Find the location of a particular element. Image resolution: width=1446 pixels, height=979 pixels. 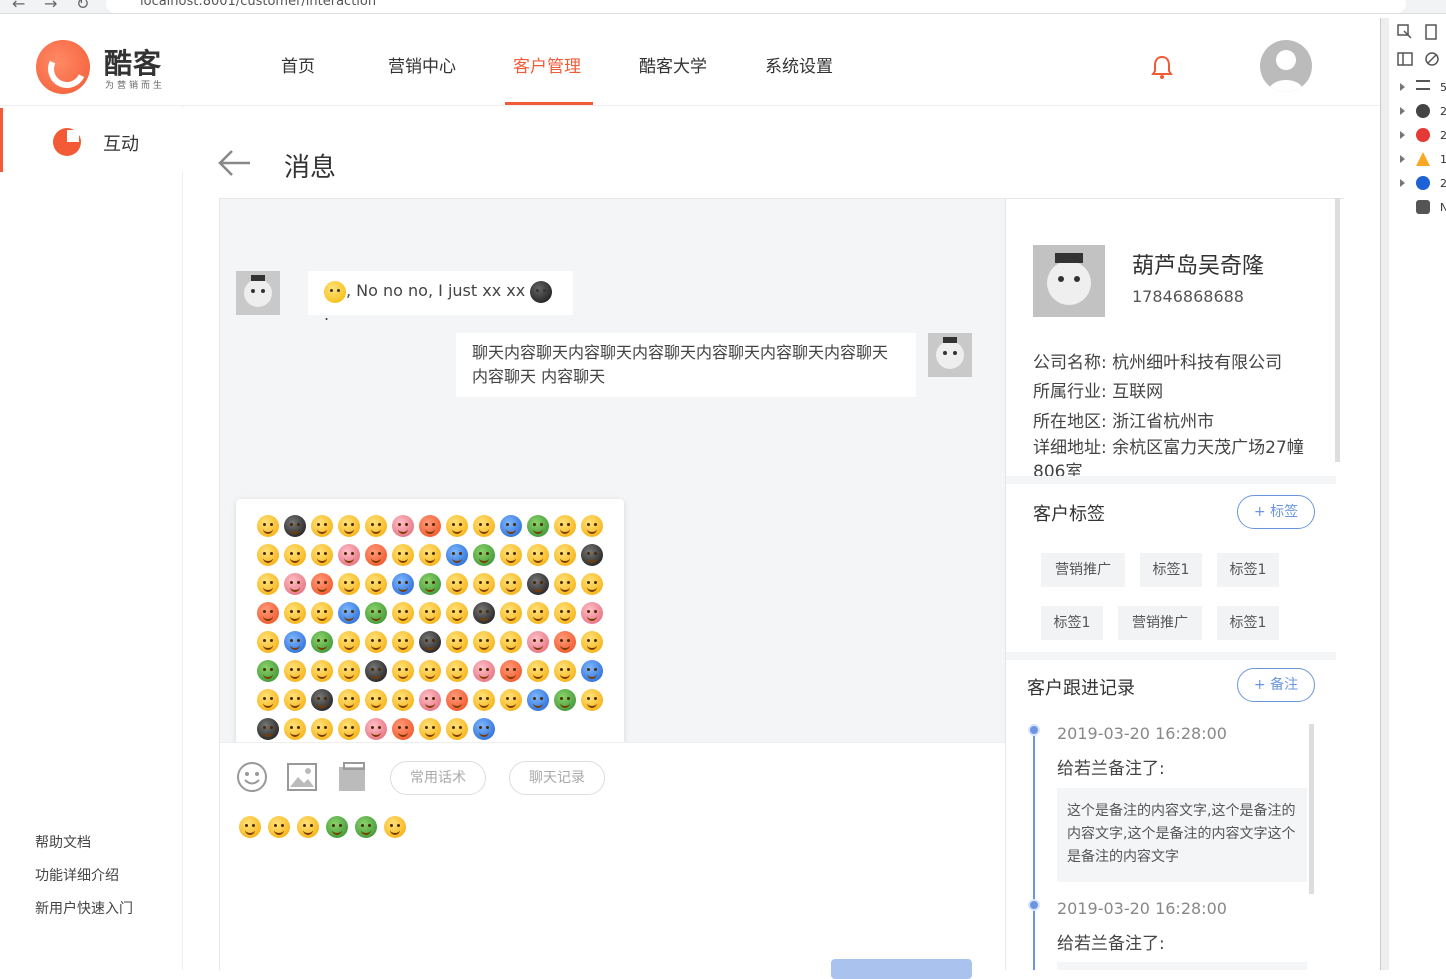

device-toggle-icon is located at coordinates (1431, 32).